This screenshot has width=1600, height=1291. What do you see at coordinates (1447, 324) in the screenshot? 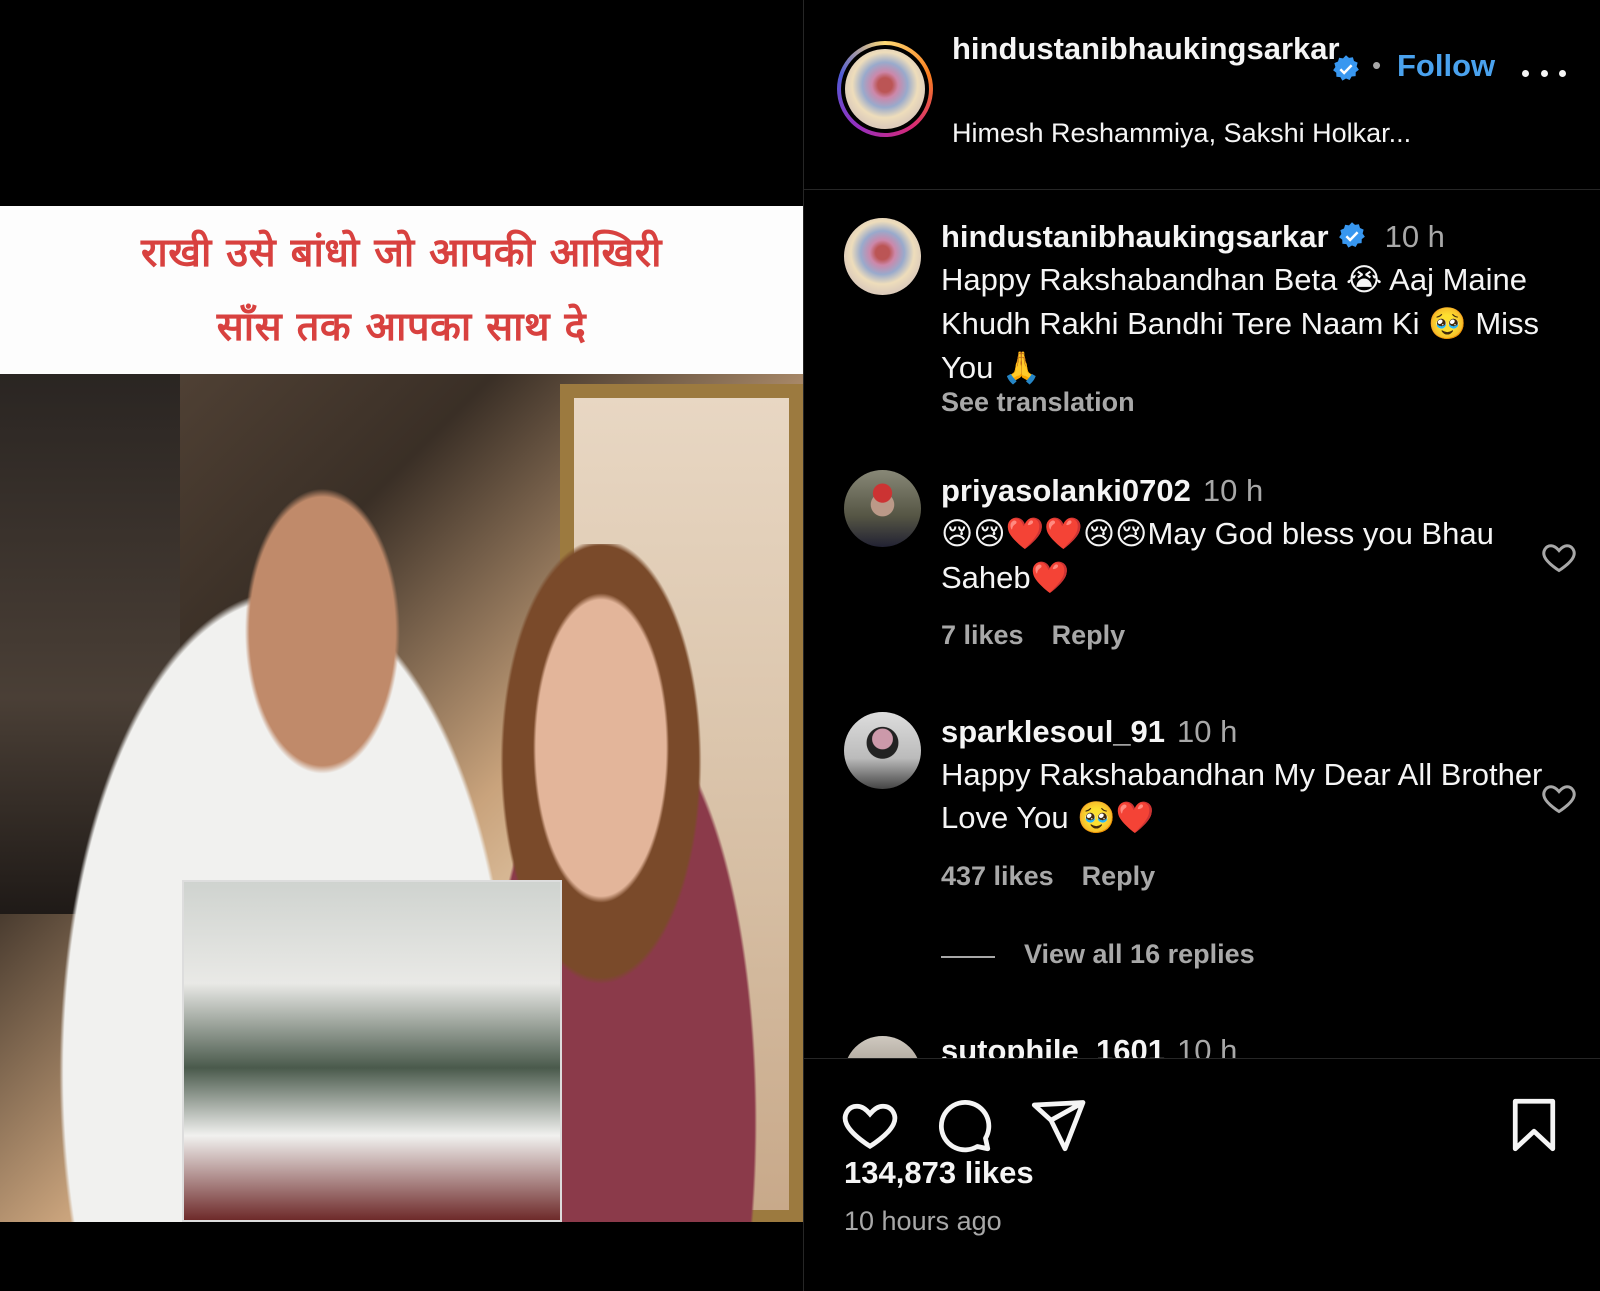
I see `teary-emoji: 🥹` at bounding box center [1447, 324].